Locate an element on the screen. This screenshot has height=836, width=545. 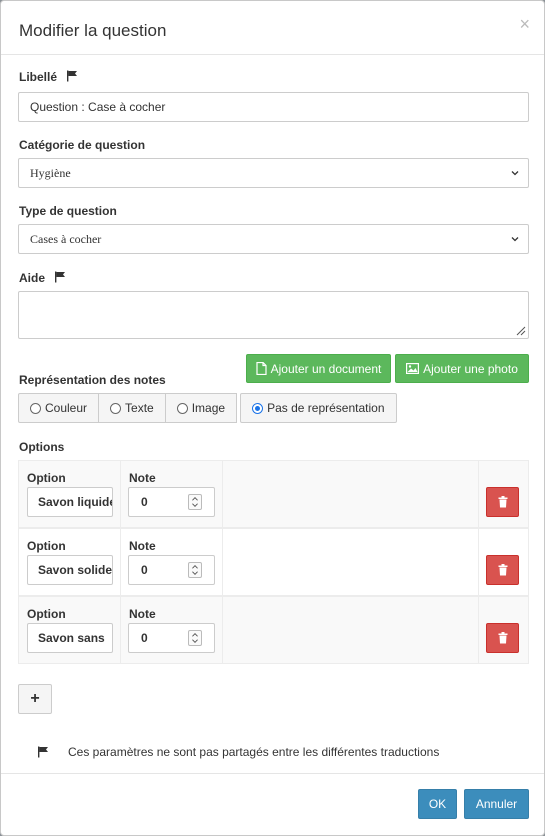
type-selected-value: Cases à cocher is located at coordinates (66, 239).